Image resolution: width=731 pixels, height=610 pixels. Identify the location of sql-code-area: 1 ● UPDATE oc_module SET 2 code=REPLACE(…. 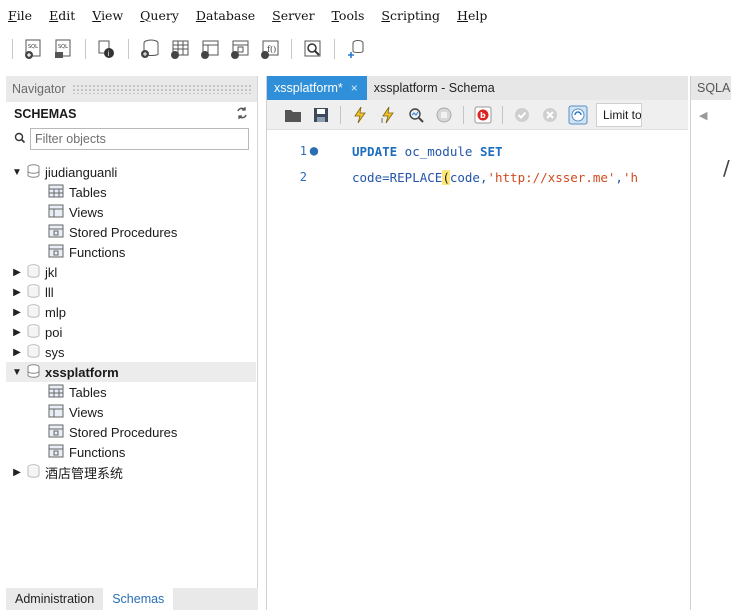
(478, 164).